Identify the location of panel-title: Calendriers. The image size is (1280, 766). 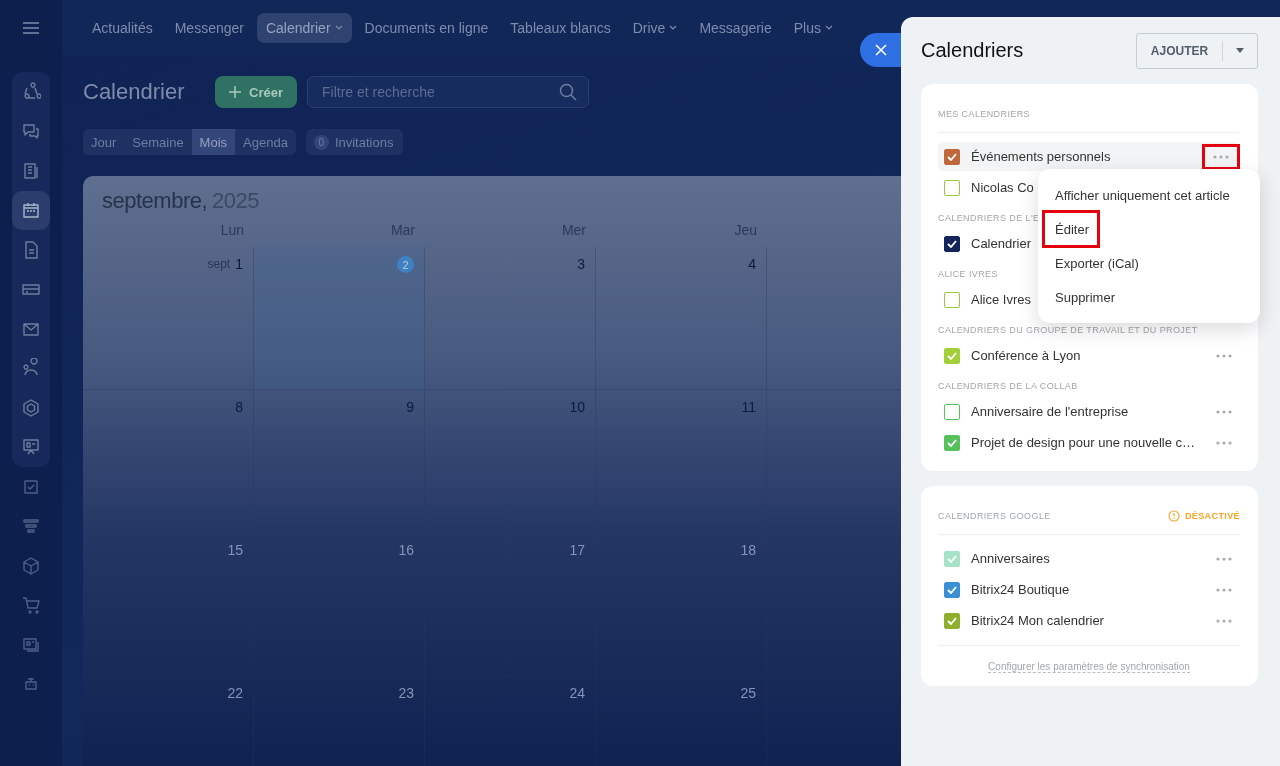
(972, 50).